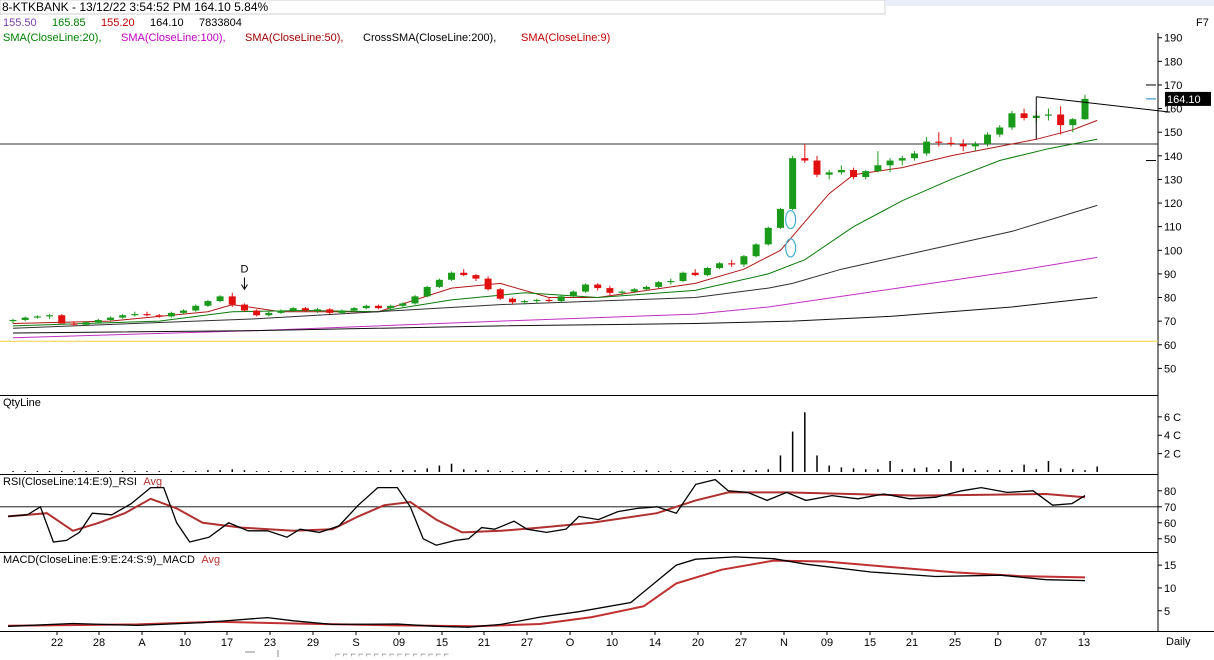 This screenshot has width=1214, height=660. Describe the element at coordinates (1170, 369) in the screenshot. I see `price-tick-label: 50` at that location.